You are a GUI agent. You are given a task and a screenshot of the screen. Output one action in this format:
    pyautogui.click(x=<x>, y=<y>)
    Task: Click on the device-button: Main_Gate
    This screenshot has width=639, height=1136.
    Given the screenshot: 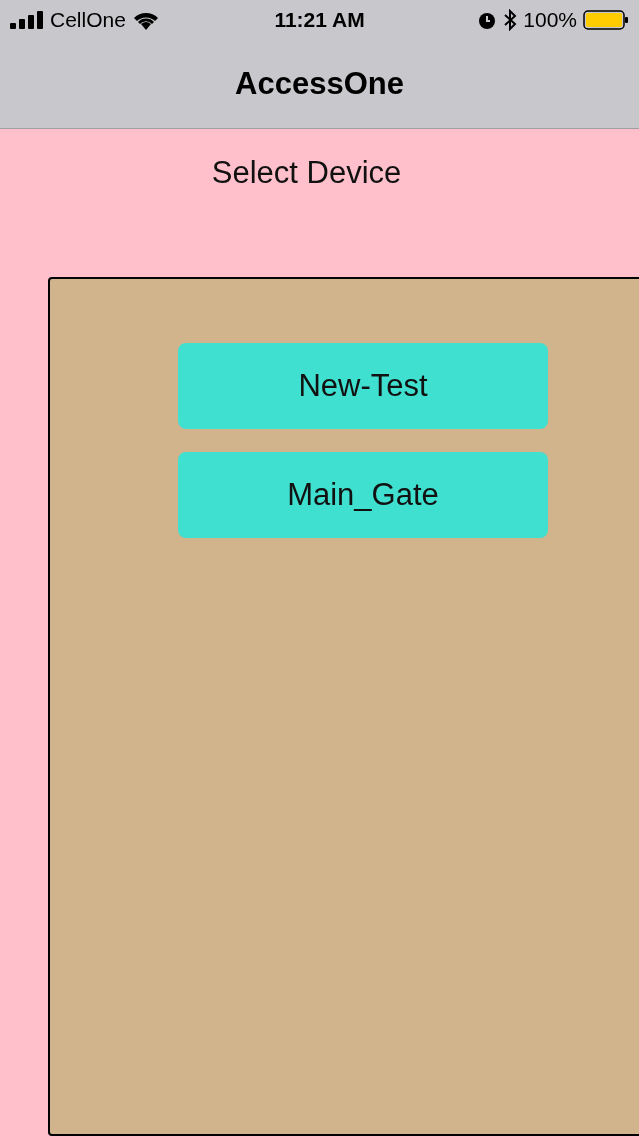 What is the action you would take?
    pyautogui.click(x=363, y=495)
    